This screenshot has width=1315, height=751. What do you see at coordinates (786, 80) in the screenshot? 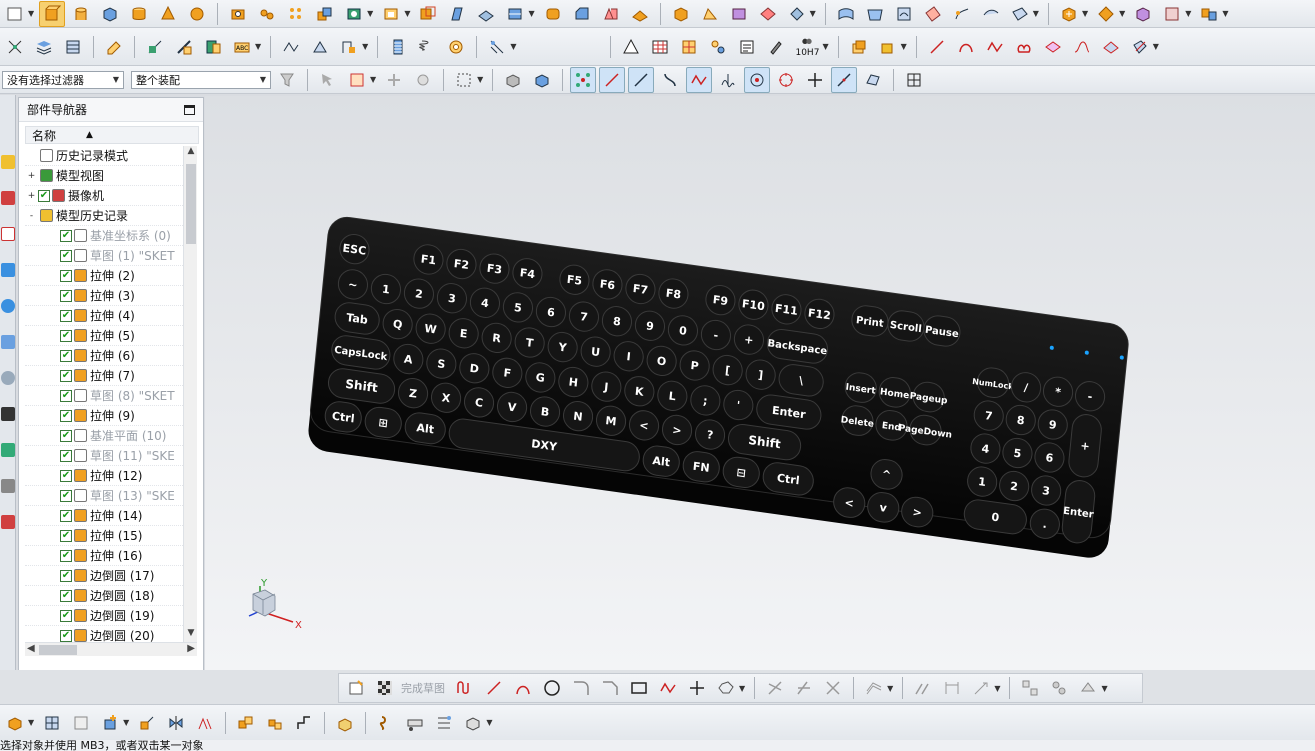
I see `snap-quadrant-icon` at bounding box center [786, 80].